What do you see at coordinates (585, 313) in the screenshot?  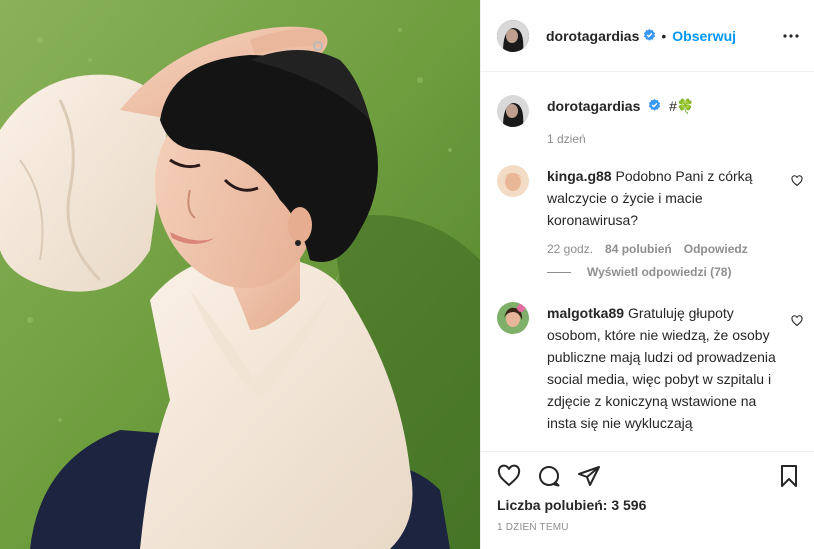 I see `comment-username: malgotka89` at bounding box center [585, 313].